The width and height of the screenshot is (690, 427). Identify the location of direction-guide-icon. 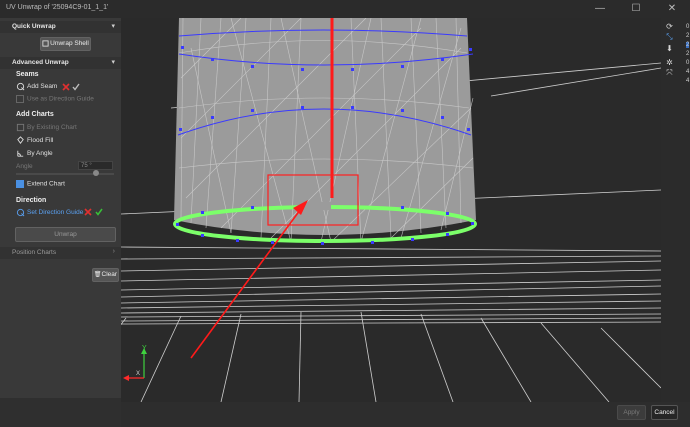
(20, 212).